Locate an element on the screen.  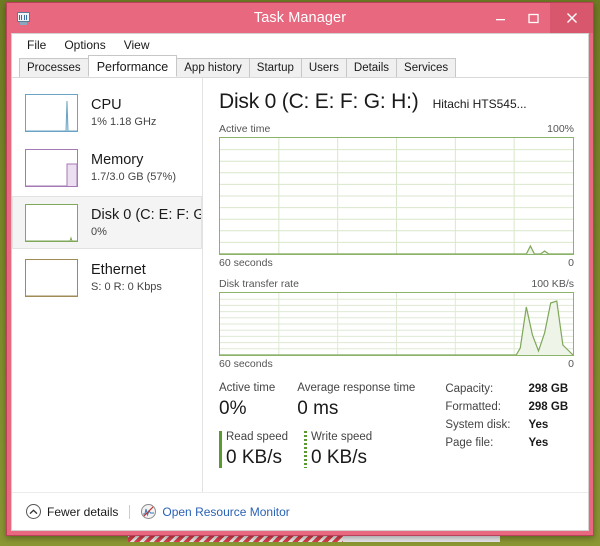
write-speed-value: 0 KB/s is located at coordinates (339, 457).